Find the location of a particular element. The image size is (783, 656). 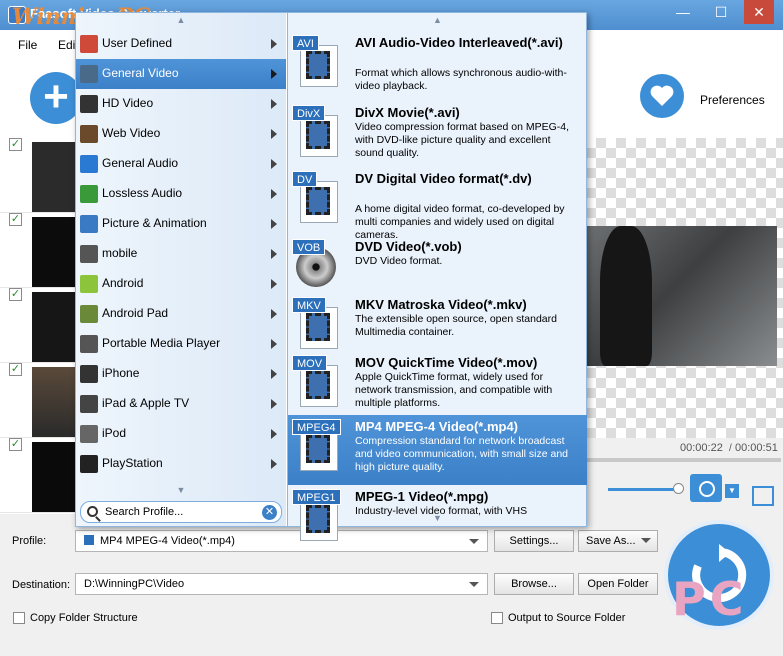

format-scroll-up: ▲ is located at coordinates (437, 20).